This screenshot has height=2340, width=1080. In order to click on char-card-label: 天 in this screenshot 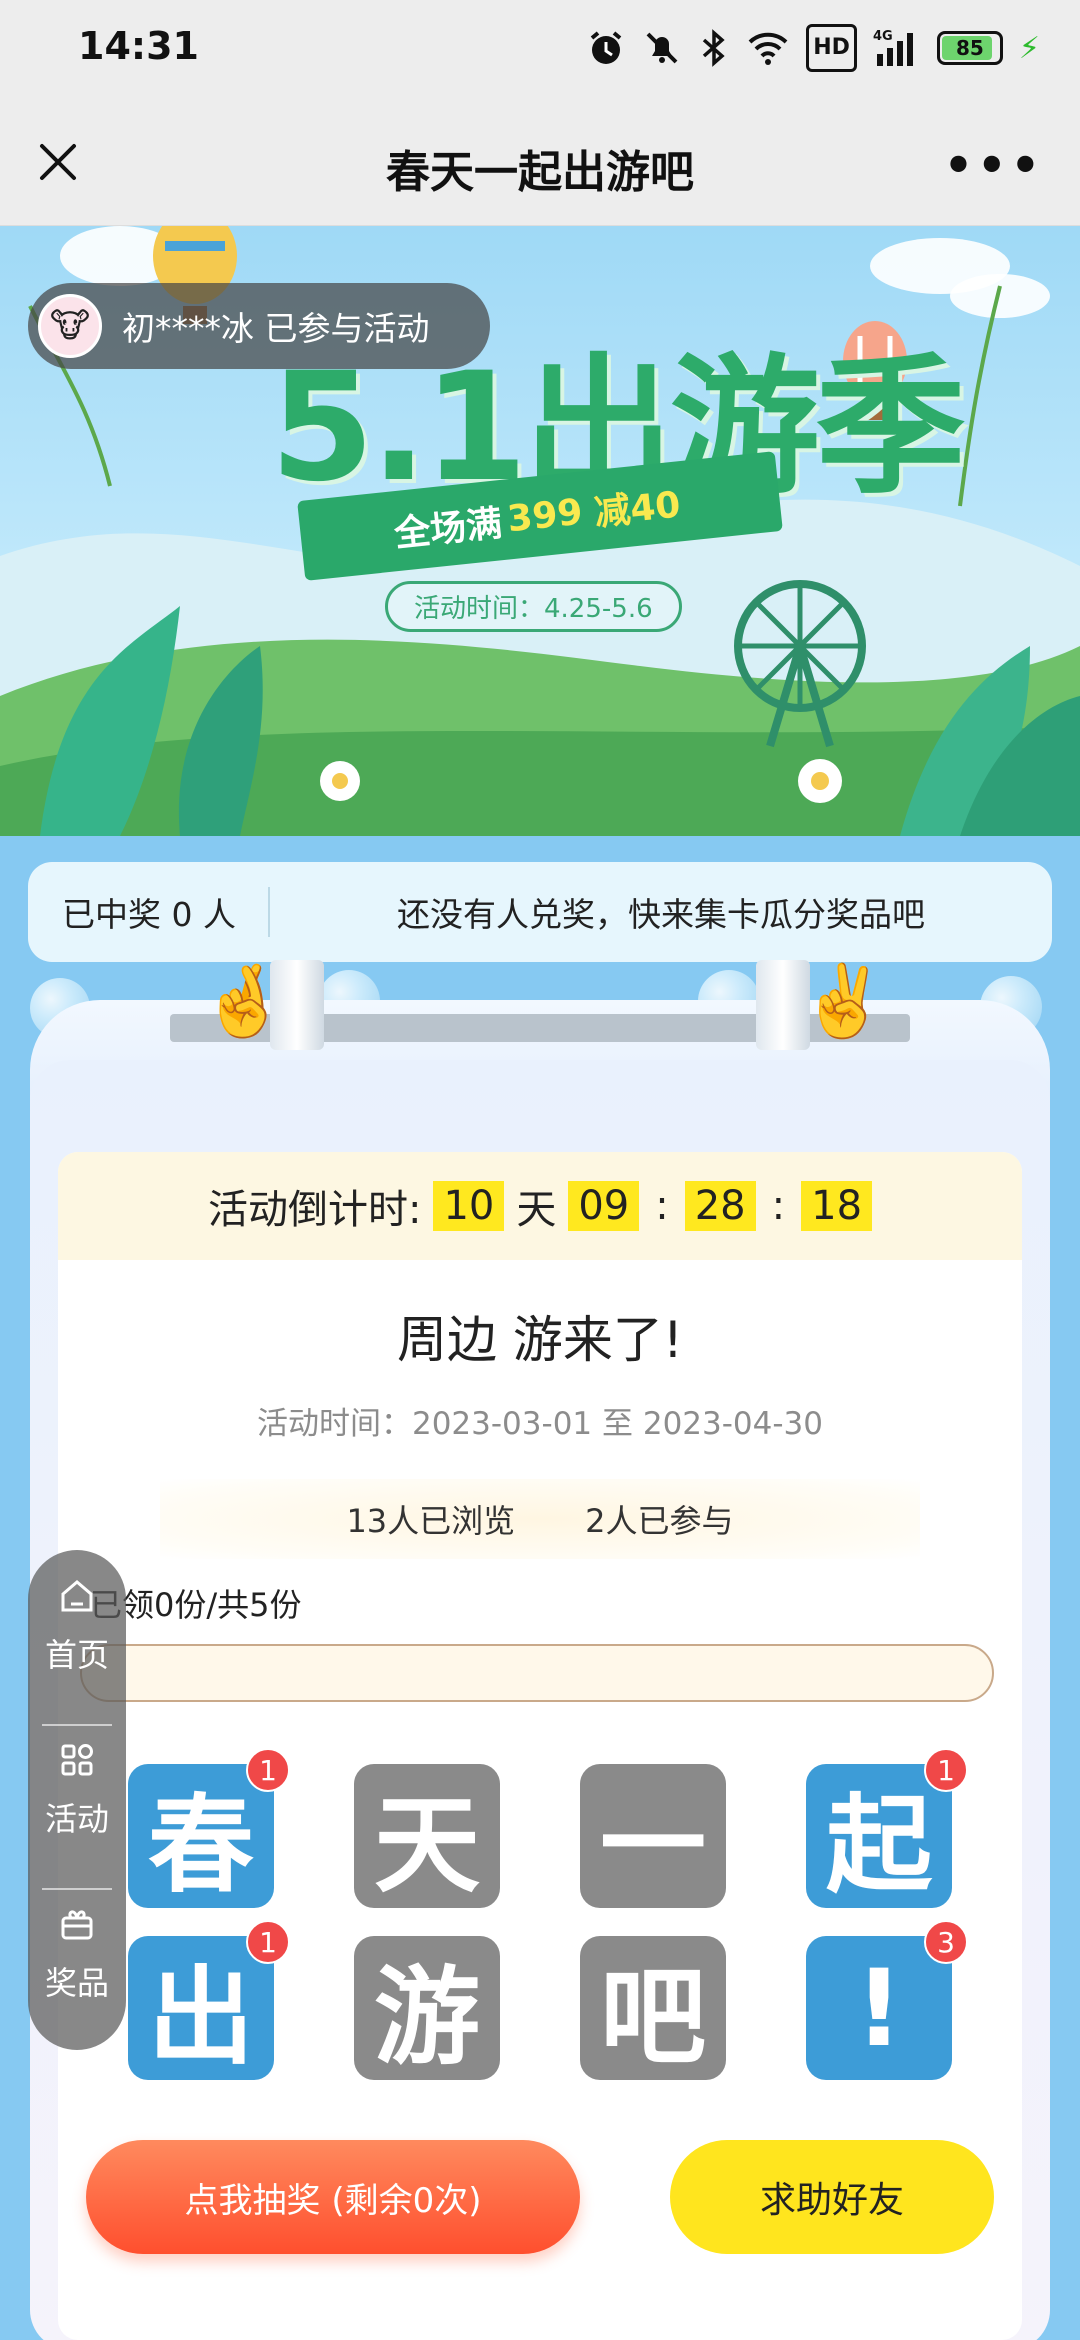, I will do `click(427, 1845)`.